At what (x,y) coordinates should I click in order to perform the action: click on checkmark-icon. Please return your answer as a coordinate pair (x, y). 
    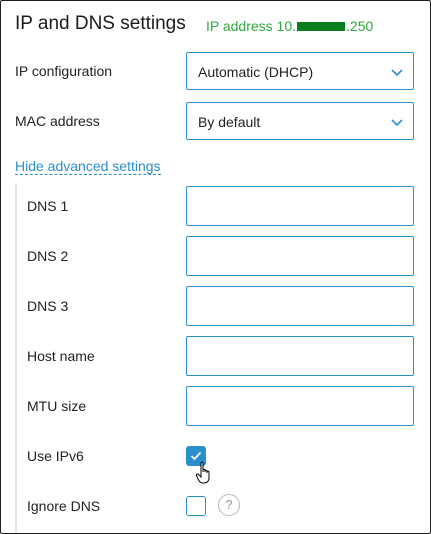
    Looking at the image, I should click on (196, 456).